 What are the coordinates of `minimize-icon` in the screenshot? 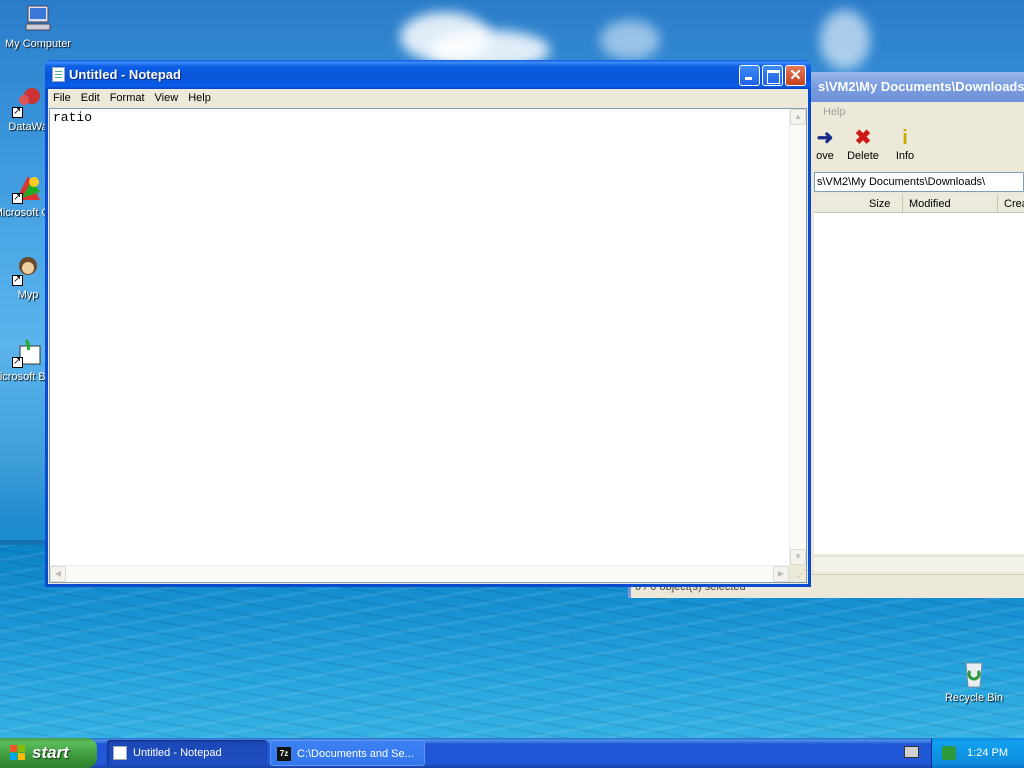 It's located at (749, 75).